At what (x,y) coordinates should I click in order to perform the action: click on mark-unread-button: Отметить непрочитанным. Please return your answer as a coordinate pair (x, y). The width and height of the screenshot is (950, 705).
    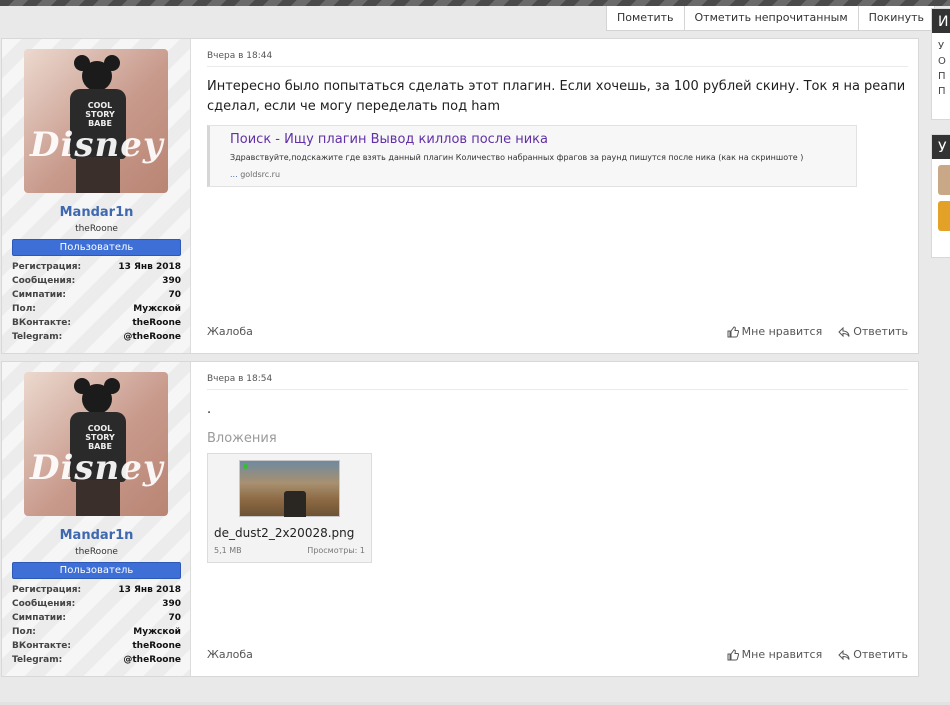
    Looking at the image, I should click on (770, 18).